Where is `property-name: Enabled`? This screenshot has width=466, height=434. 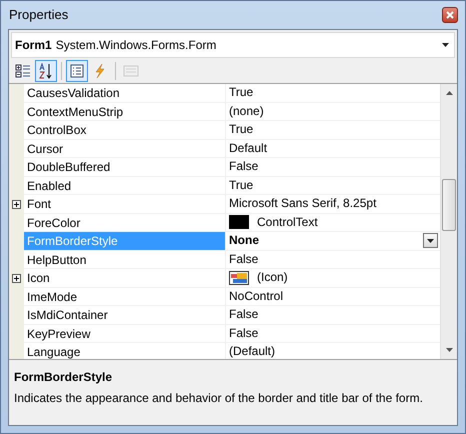
property-name: Enabled is located at coordinates (125, 185).